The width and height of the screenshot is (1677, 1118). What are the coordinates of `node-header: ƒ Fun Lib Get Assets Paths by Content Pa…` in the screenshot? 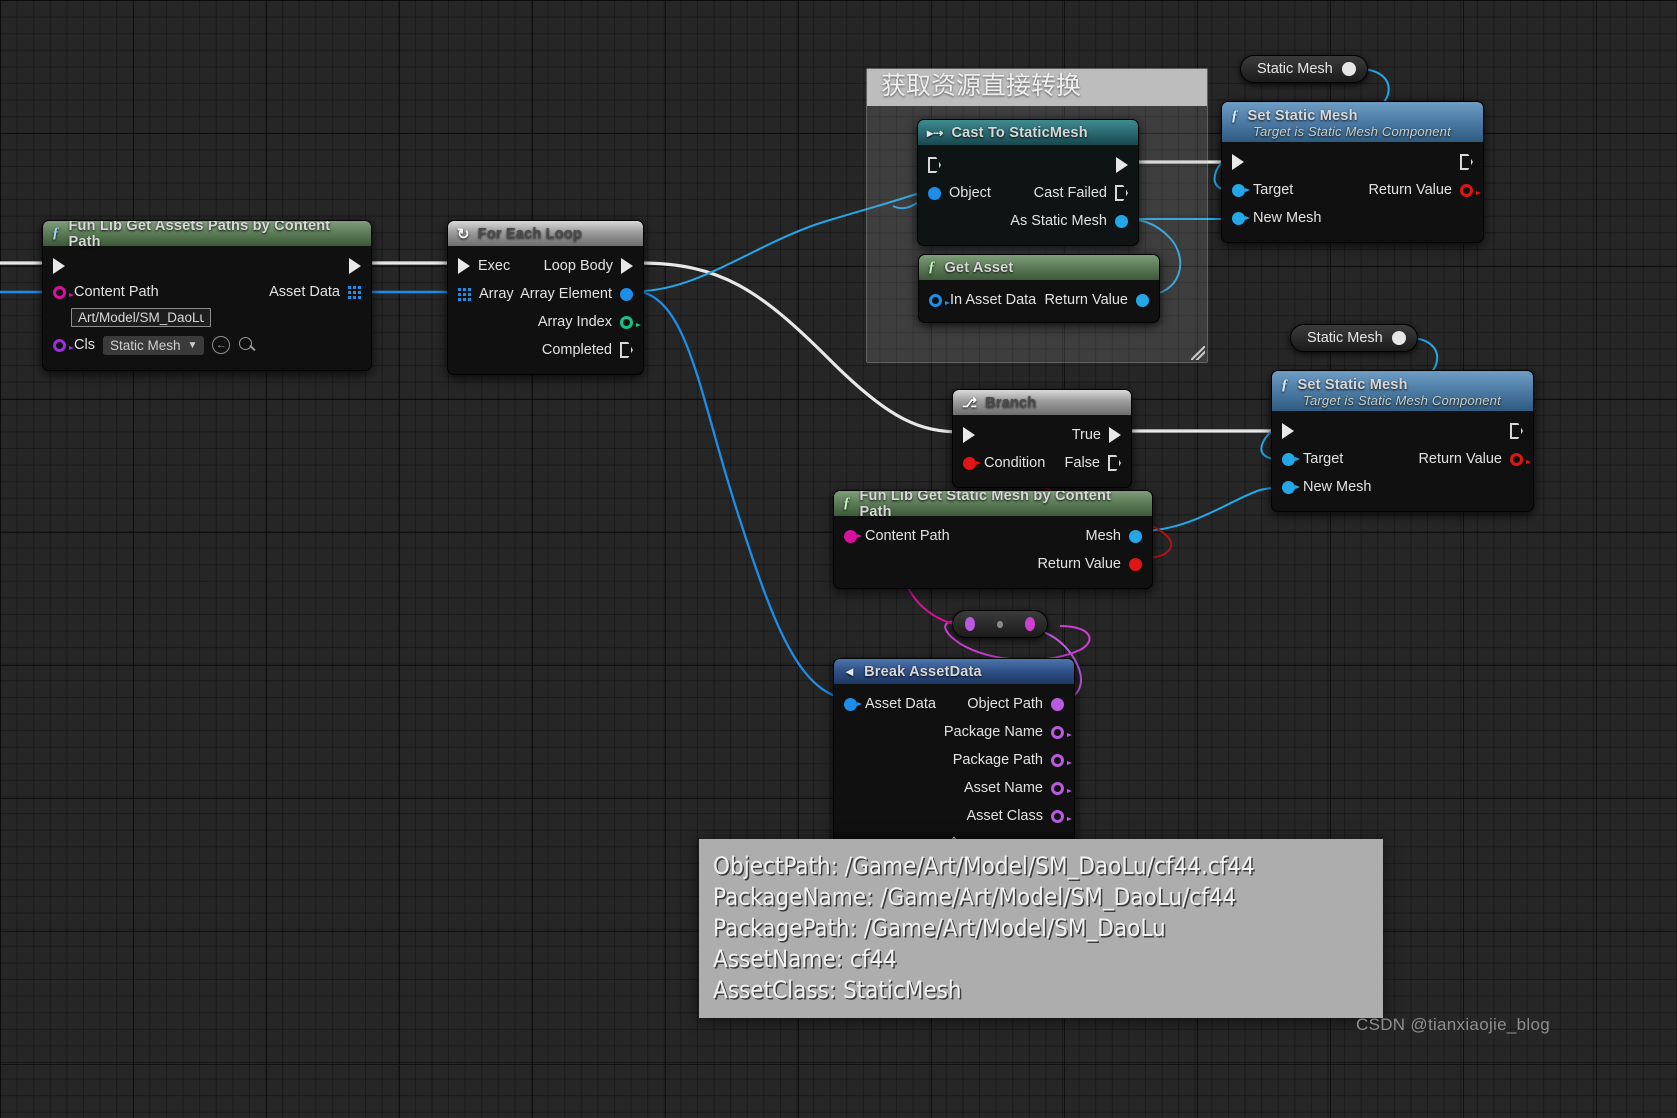 It's located at (207, 235).